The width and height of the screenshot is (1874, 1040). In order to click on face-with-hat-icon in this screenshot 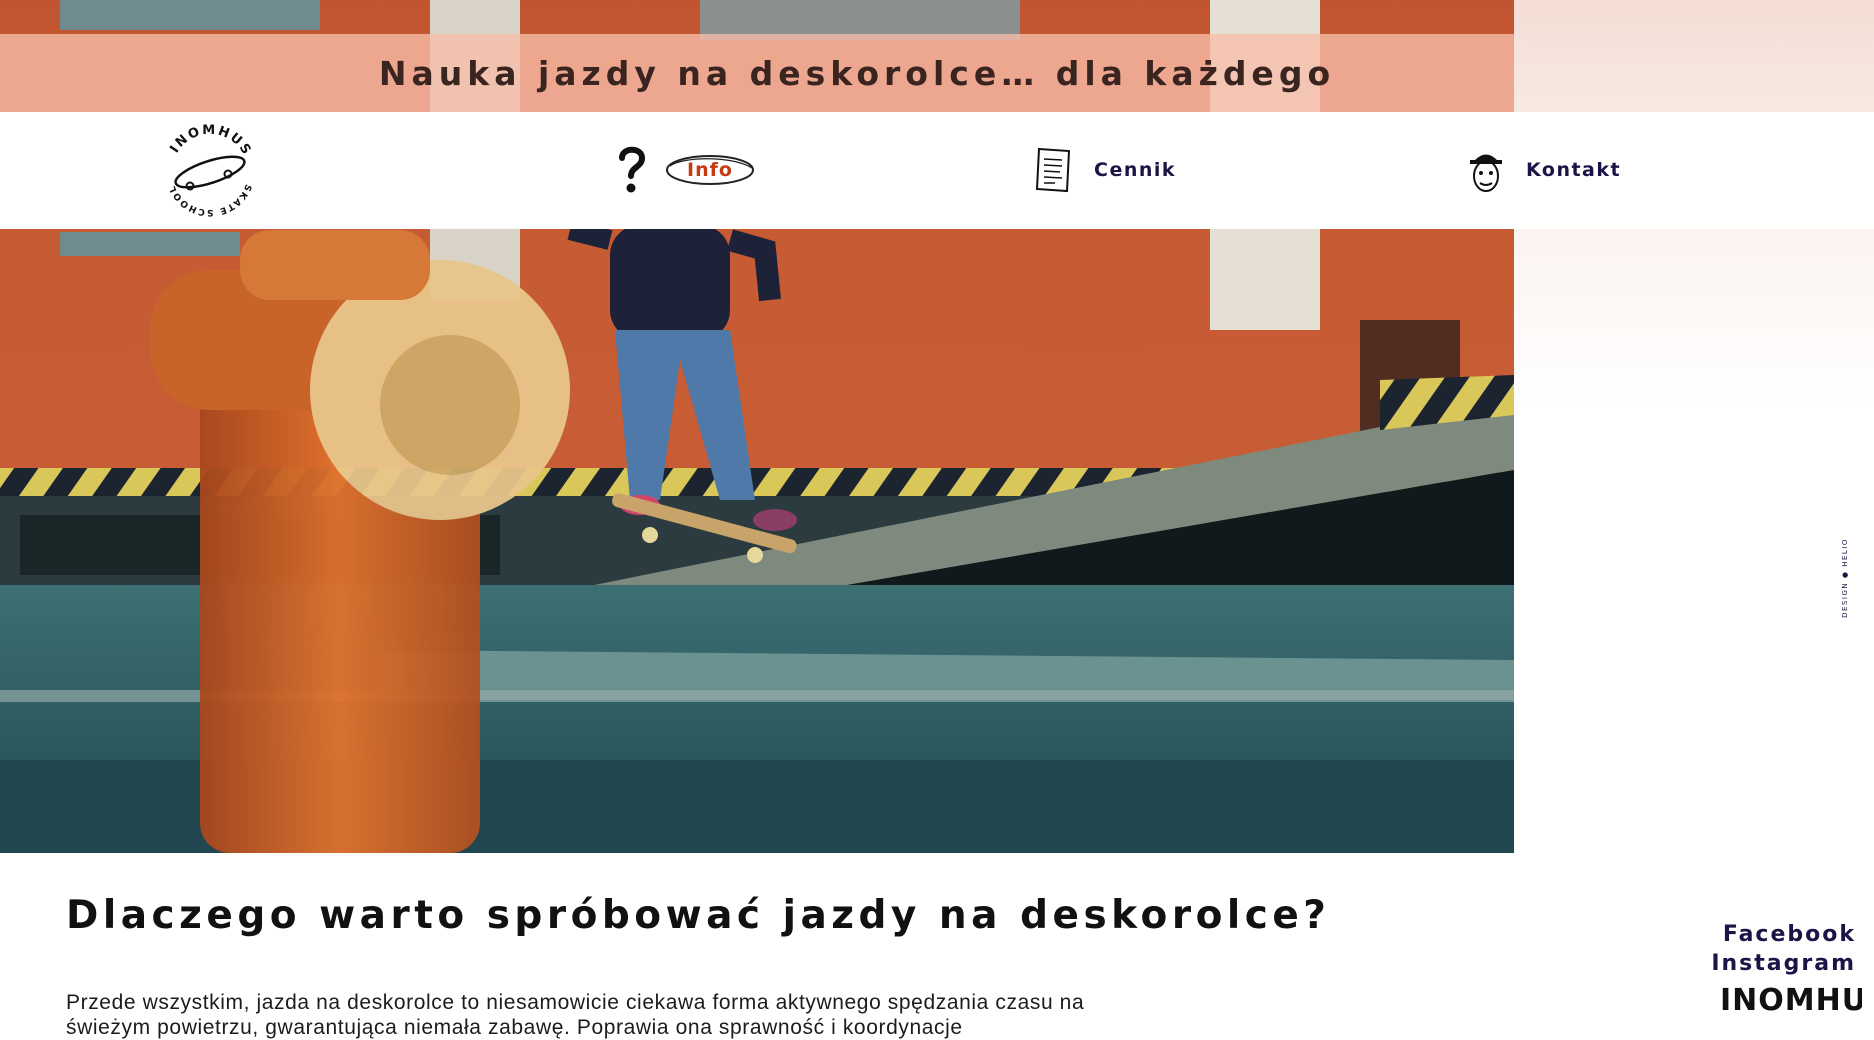, I will do `click(1486, 170)`.